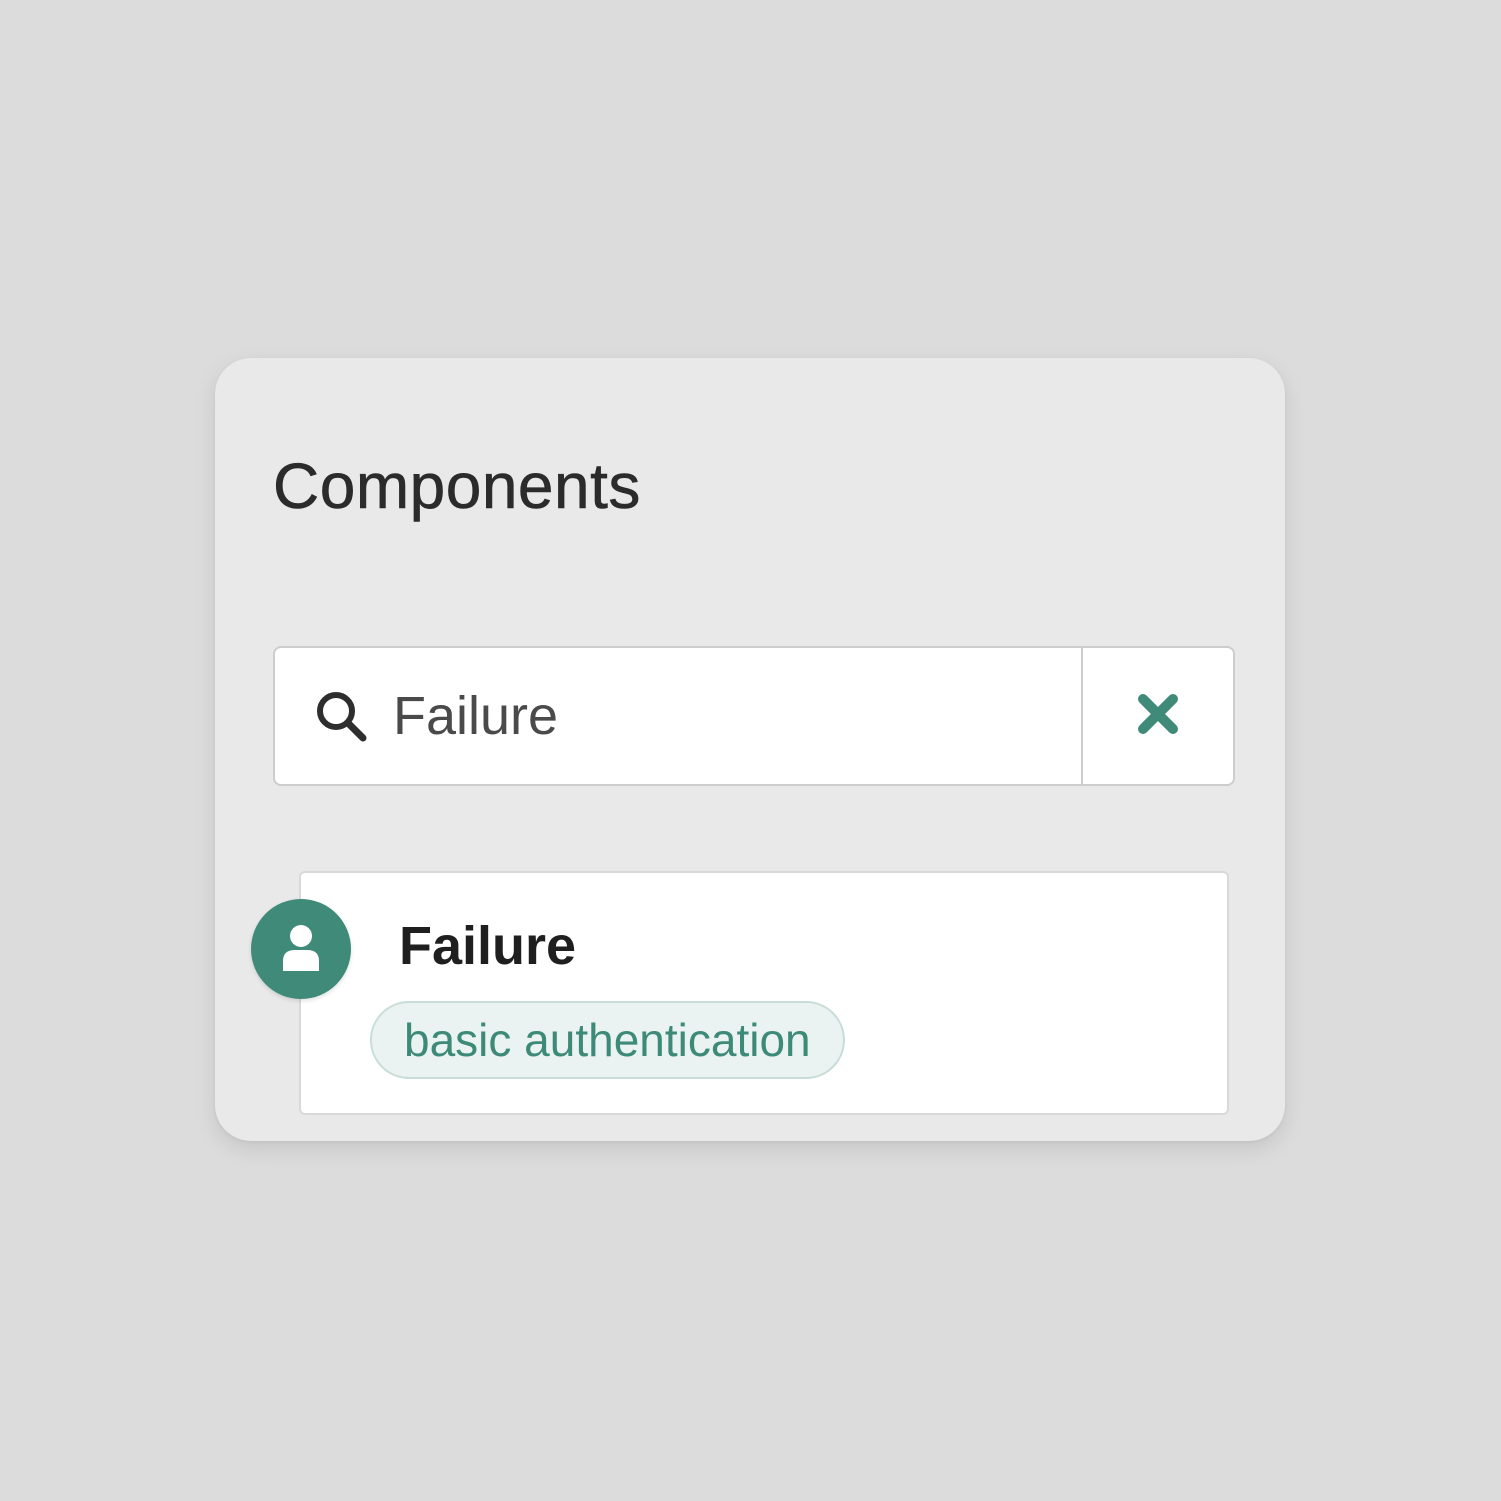 The height and width of the screenshot is (1501, 1501). I want to click on clear-search-button, so click(1157, 716).